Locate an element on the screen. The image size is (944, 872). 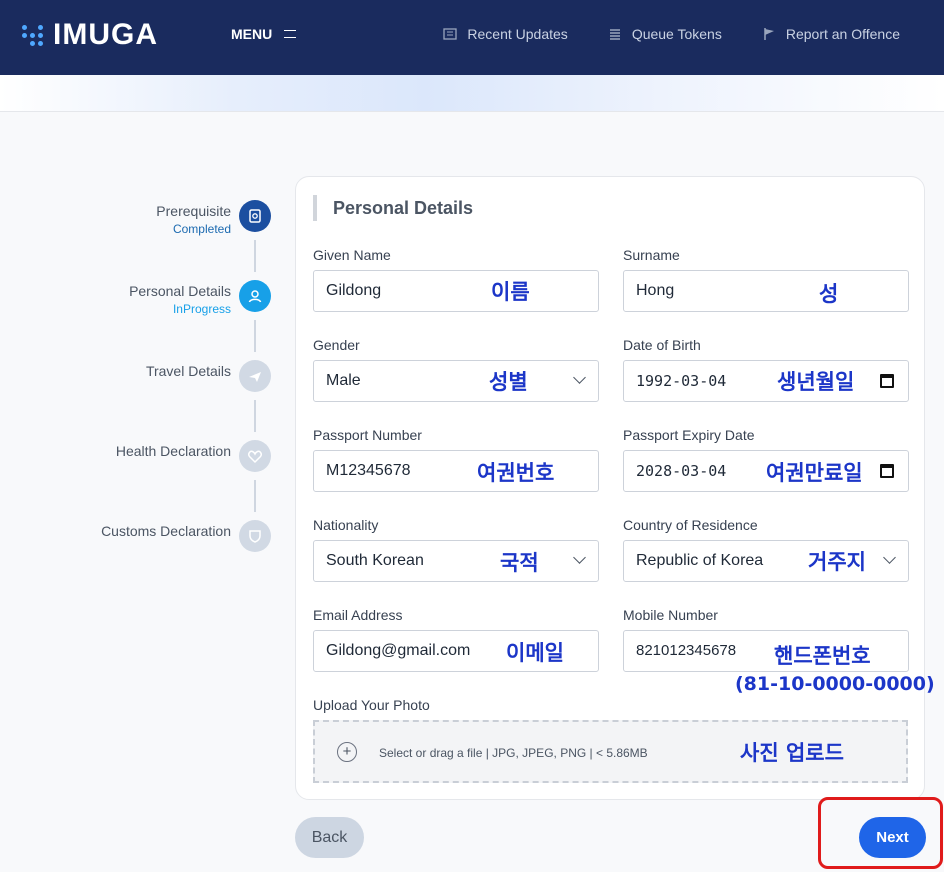
annotation-residence: 거주지 is located at coordinates (837, 562).